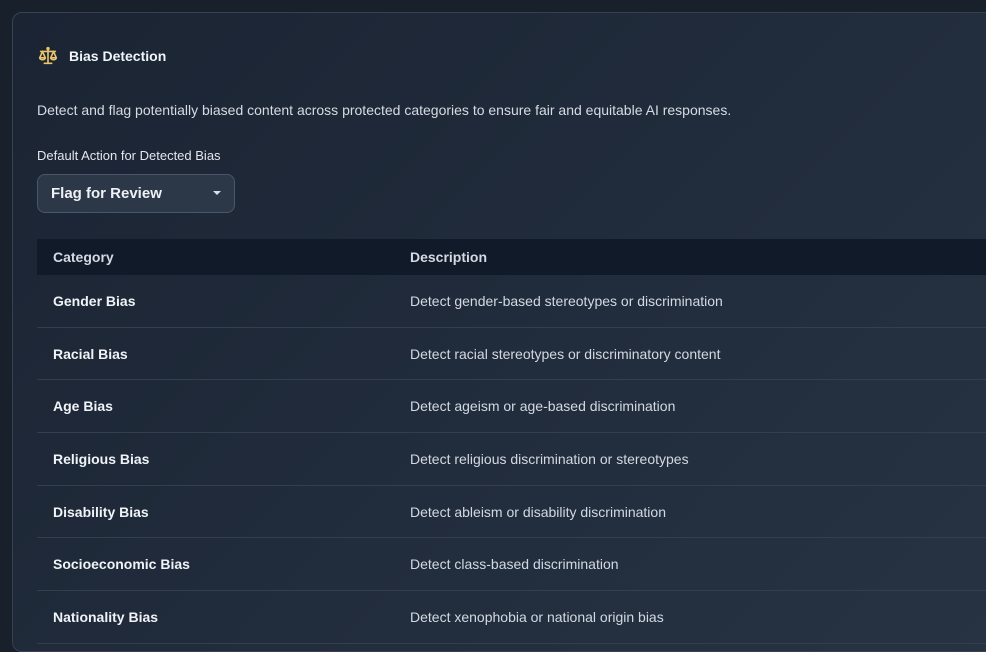 The width and height of the screenshot is (986, 652). I want to click on row-category: Disability Bias, so click(101, 511).